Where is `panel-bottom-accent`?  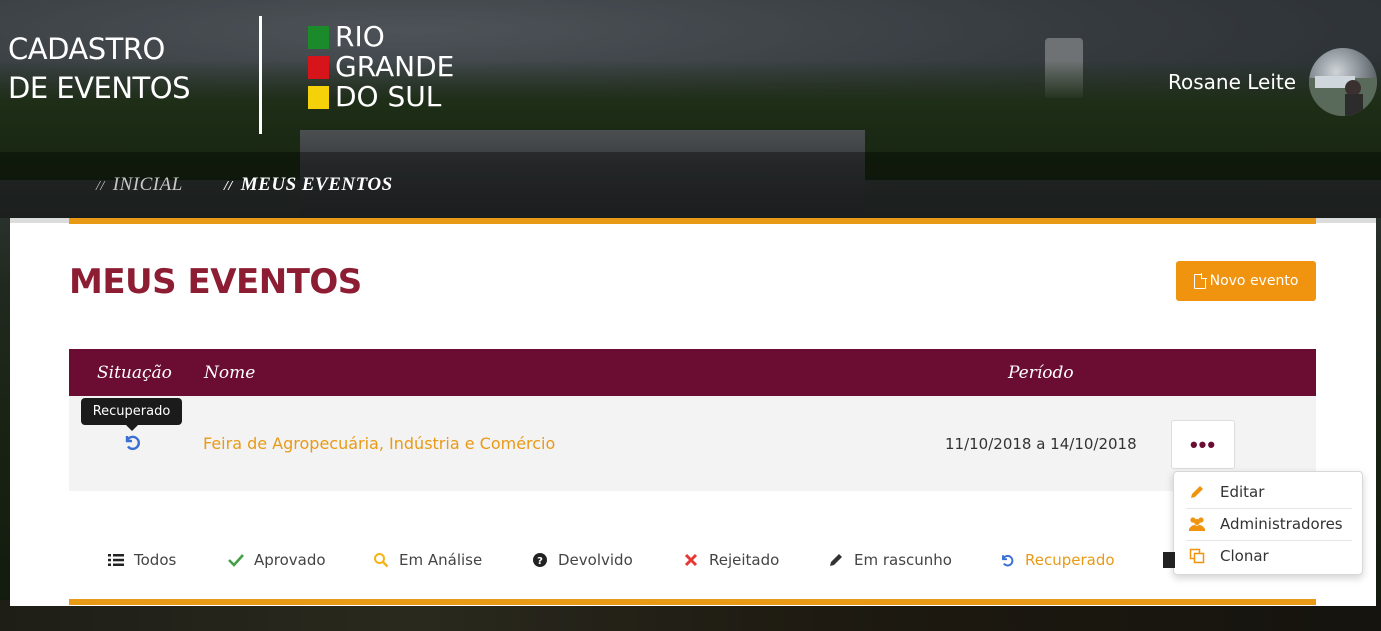
panel-bottom-accent is located at coordinates (692, 602).